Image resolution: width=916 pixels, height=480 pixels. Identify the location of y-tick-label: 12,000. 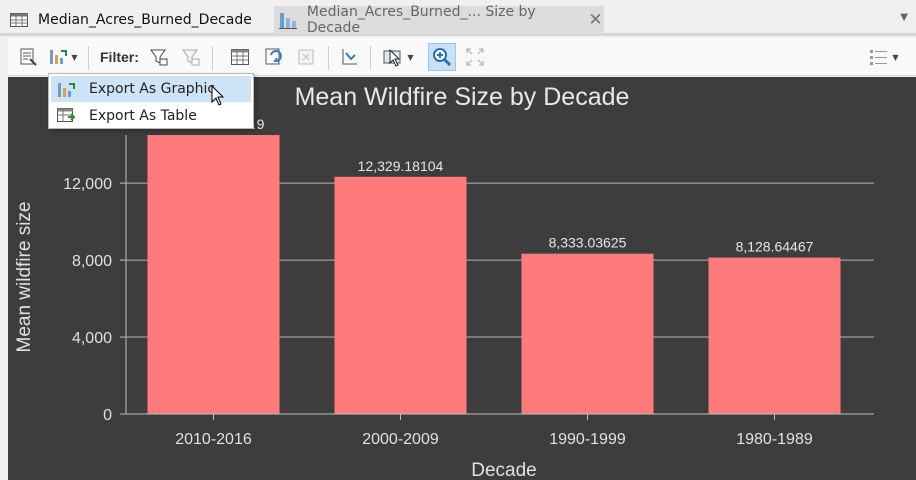
(87, 184).